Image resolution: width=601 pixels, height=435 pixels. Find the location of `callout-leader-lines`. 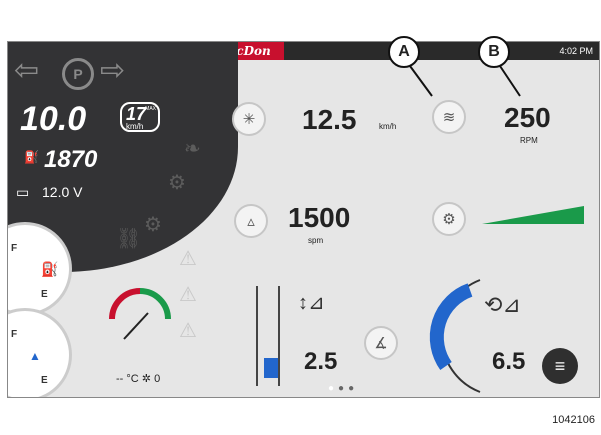

callout-leader-lines is located at coordinates (465, 81).